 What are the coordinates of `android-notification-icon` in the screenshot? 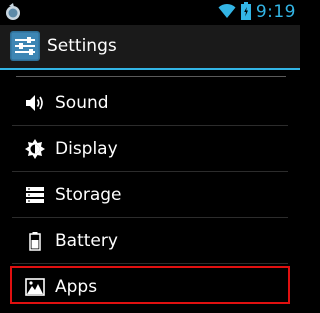 It's located at (13, 12).